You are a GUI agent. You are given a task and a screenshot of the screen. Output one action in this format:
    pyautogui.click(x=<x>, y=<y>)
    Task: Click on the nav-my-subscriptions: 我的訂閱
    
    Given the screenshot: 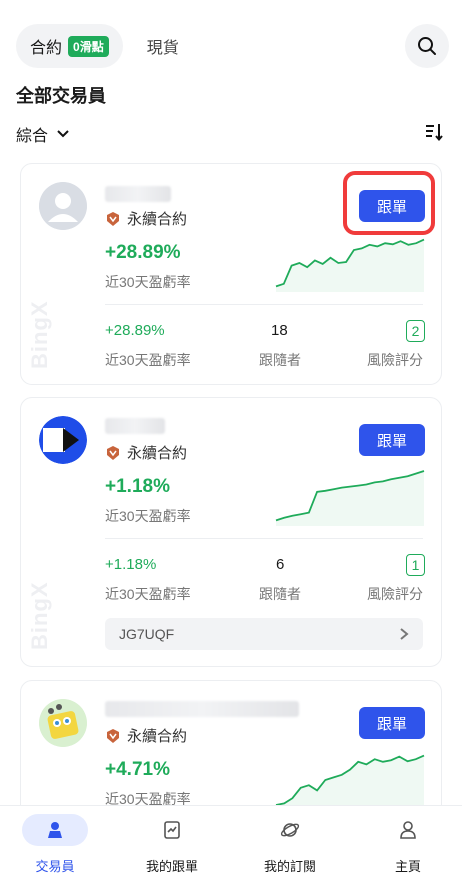 What is the action you would take?
    pyautogui.click(x=290, y=844)
    